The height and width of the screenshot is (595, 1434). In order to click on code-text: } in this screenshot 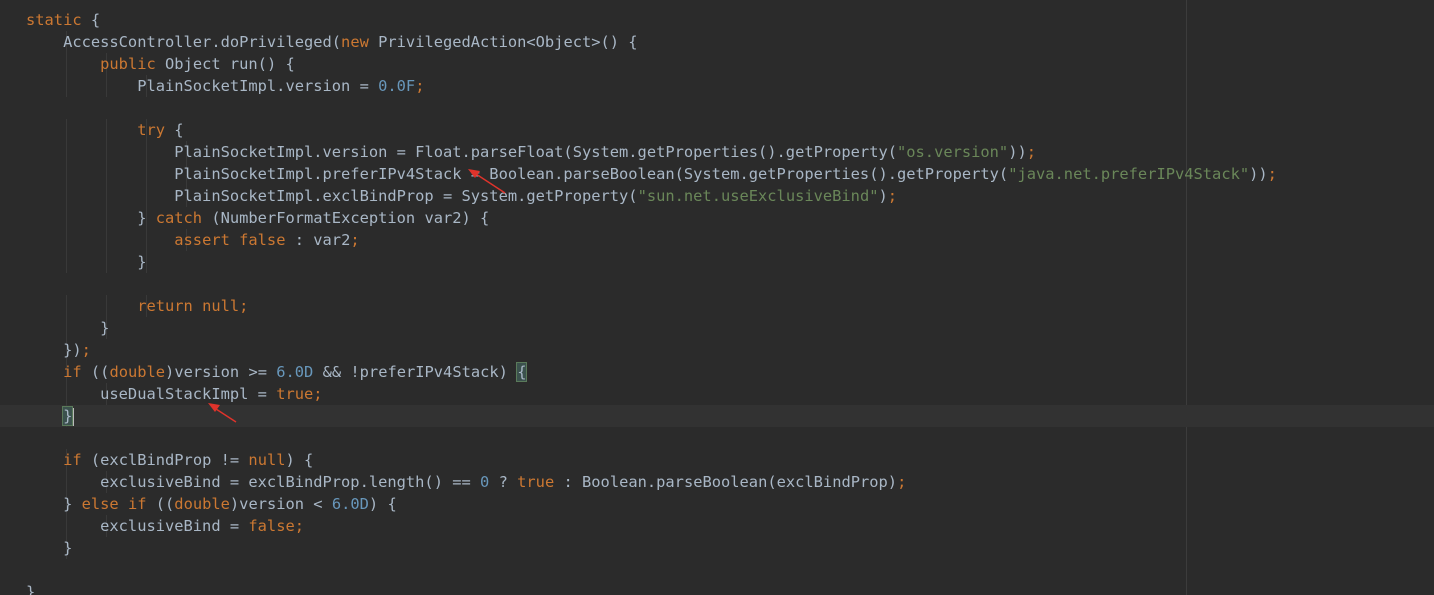, I will do `click(49, 548)`.